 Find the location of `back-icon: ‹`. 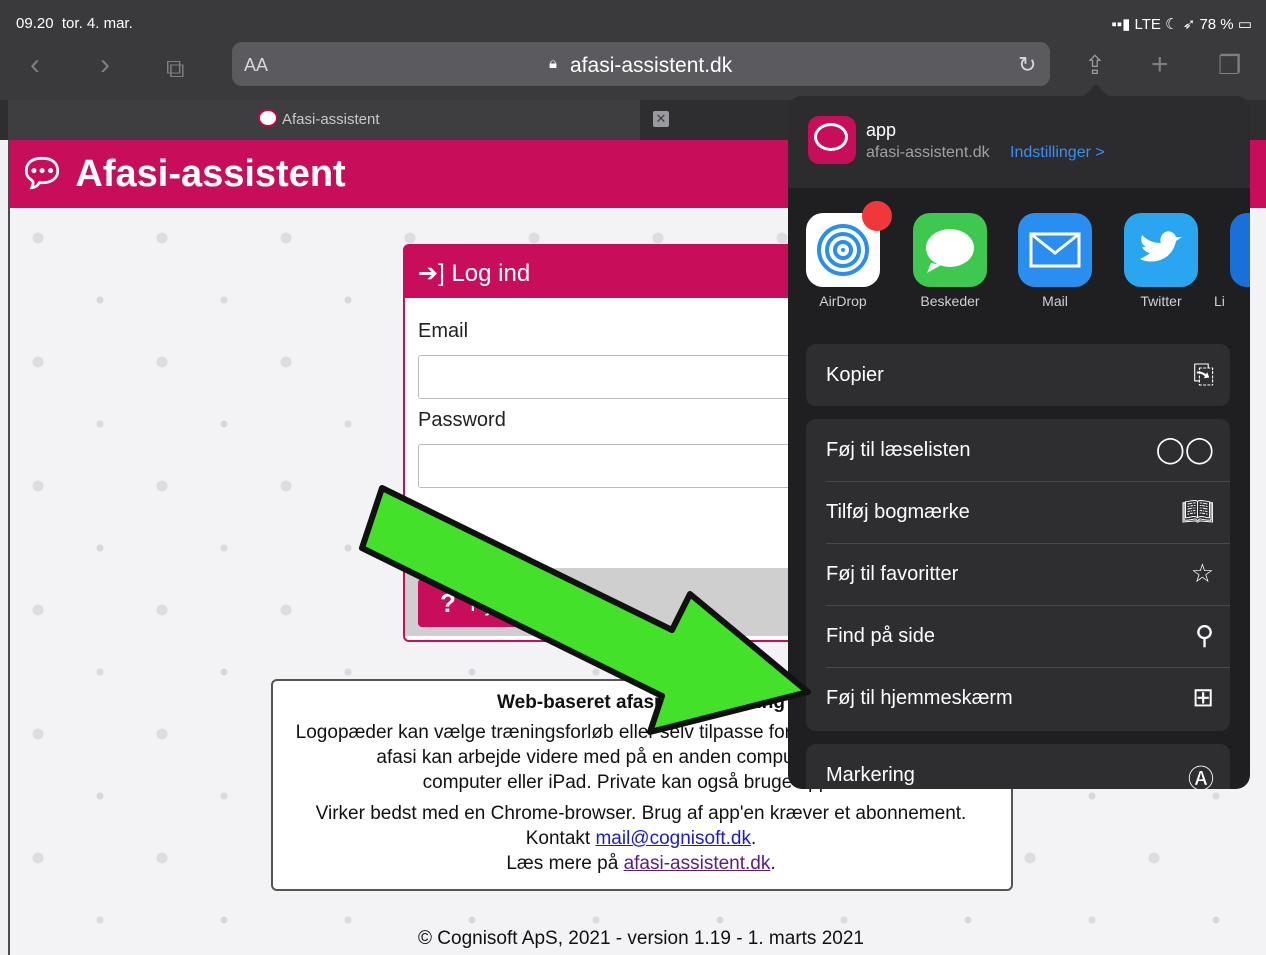

back-icon: ‹ is located at coordinates (35, 65).